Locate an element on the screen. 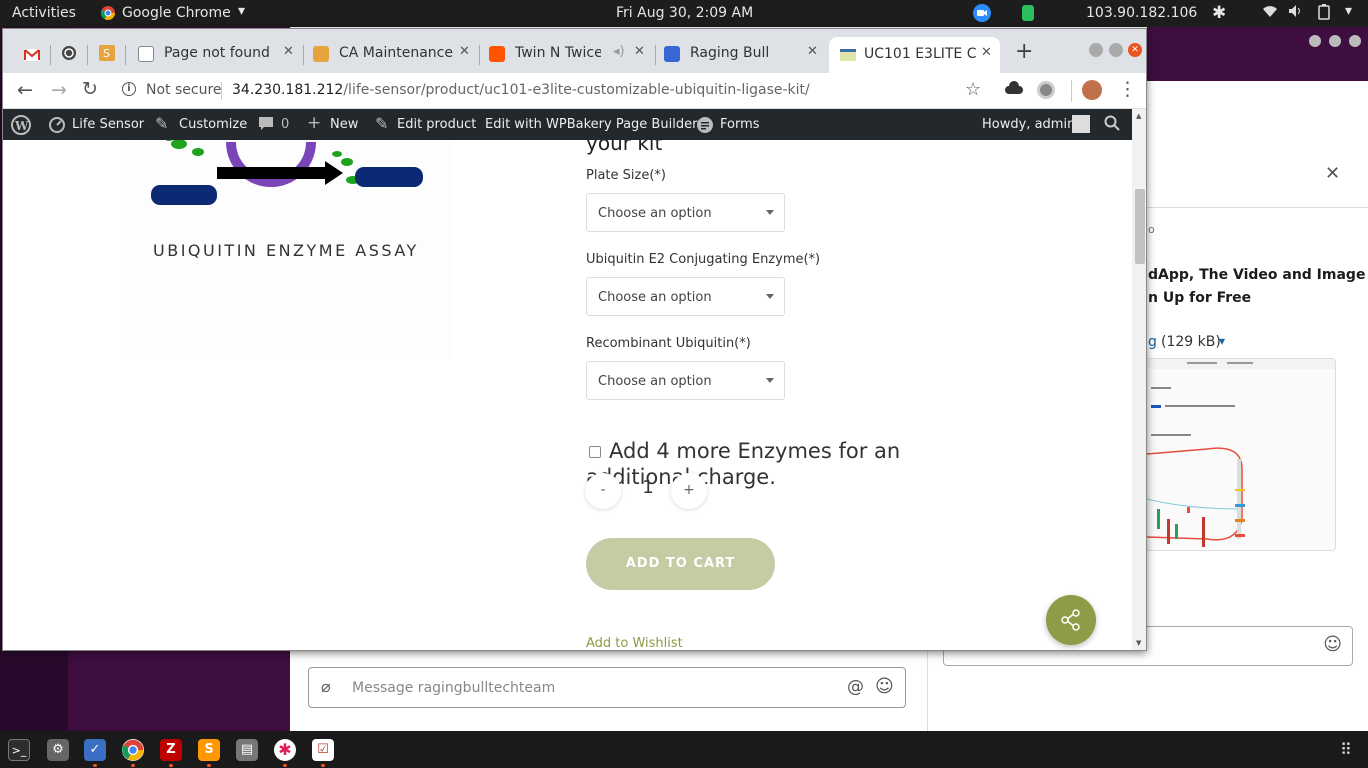  add-to-wishlist-link: Add to Wishlist is located at coordinates (634, 643).